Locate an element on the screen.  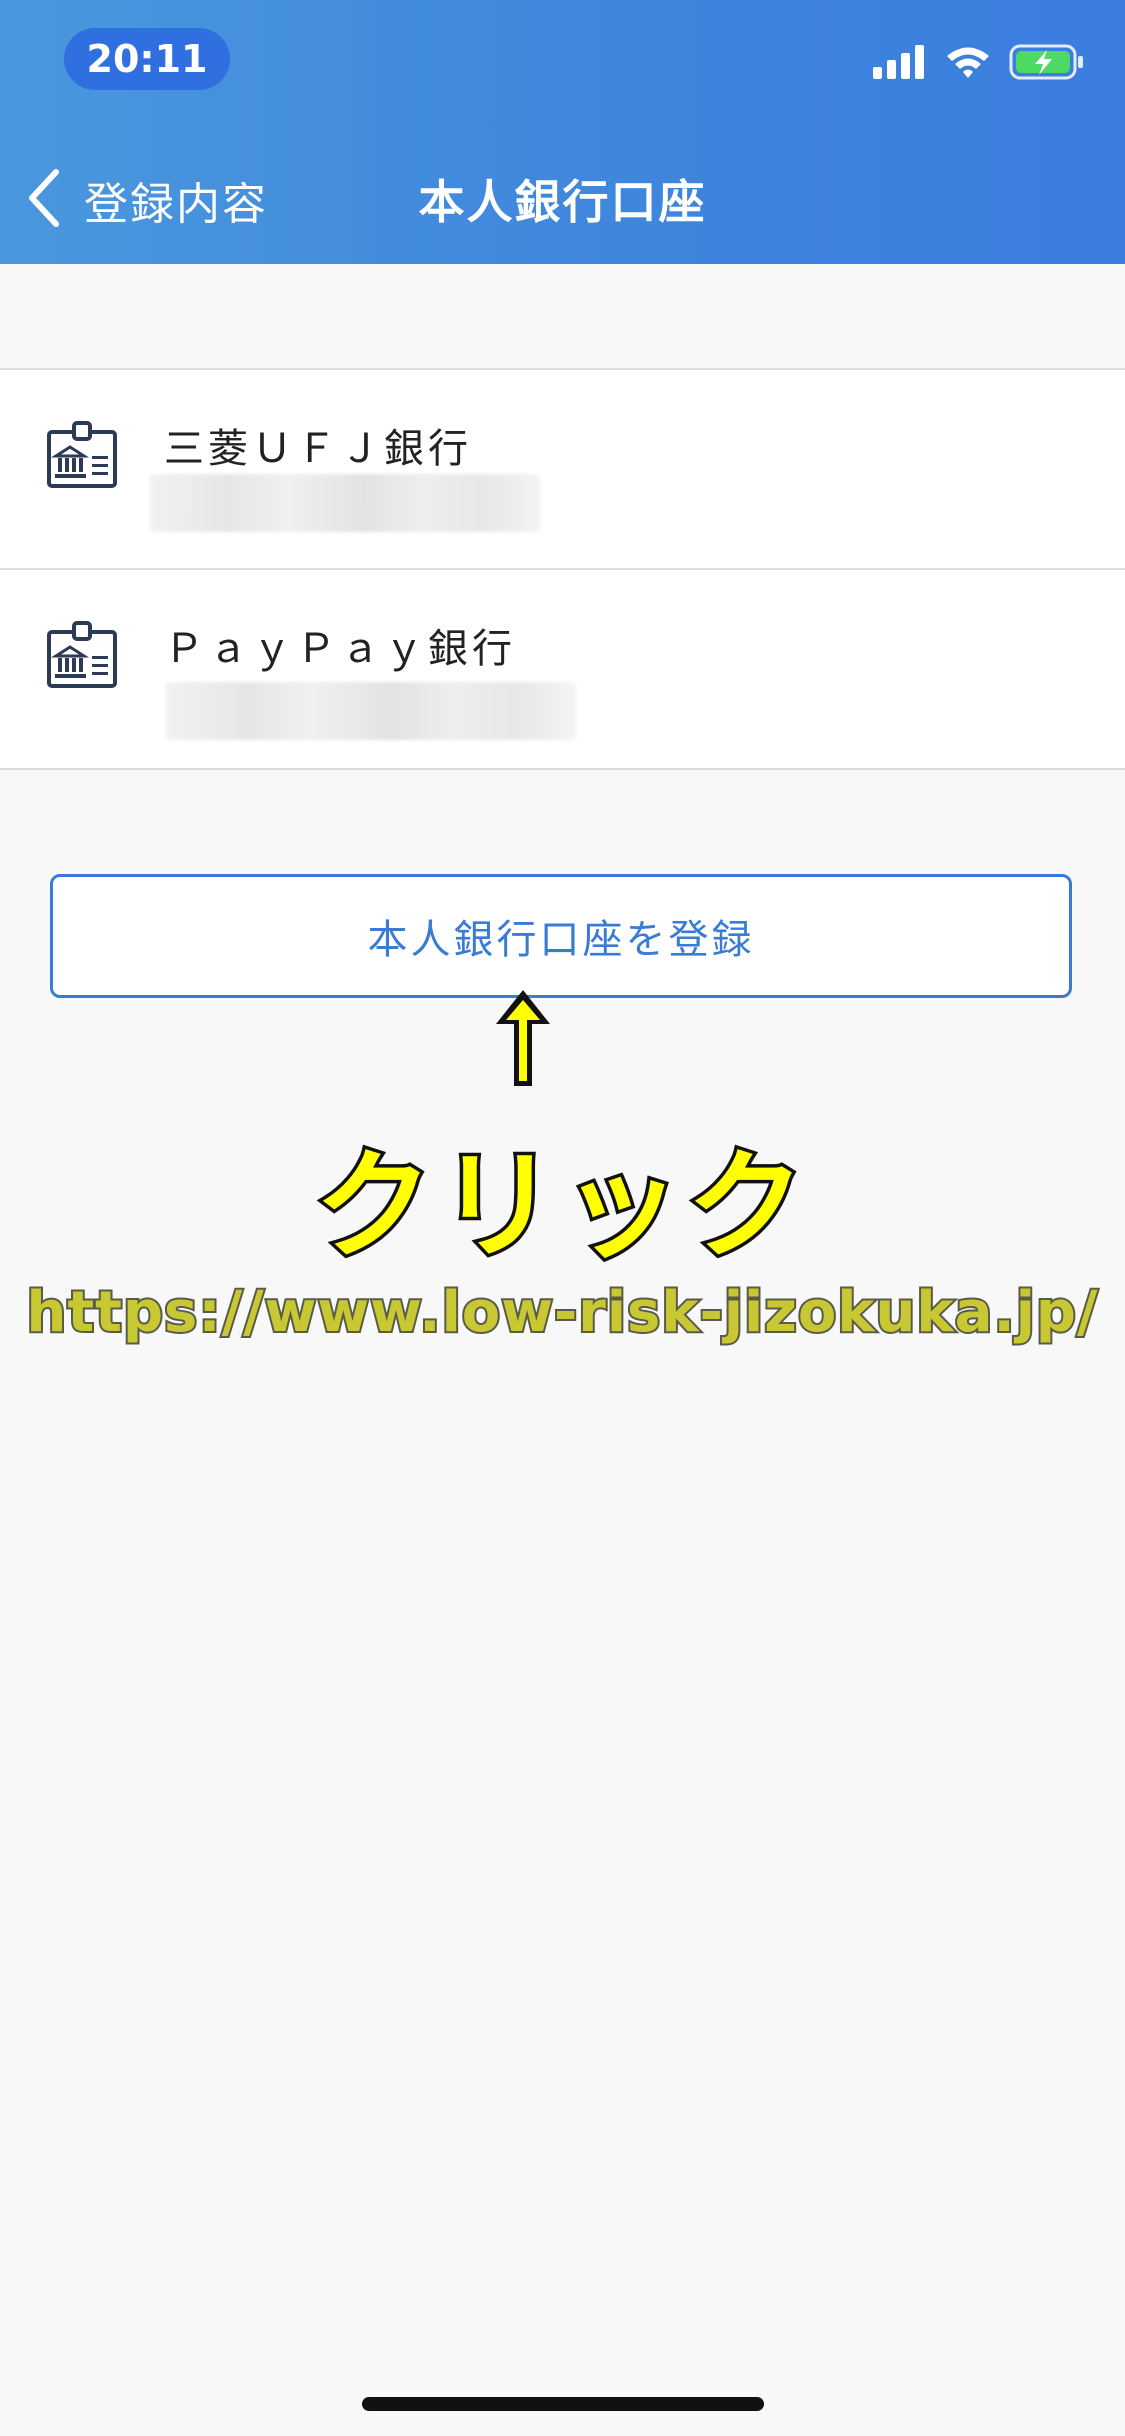
cellular-signal-icon is located at coordinates (900, 64).